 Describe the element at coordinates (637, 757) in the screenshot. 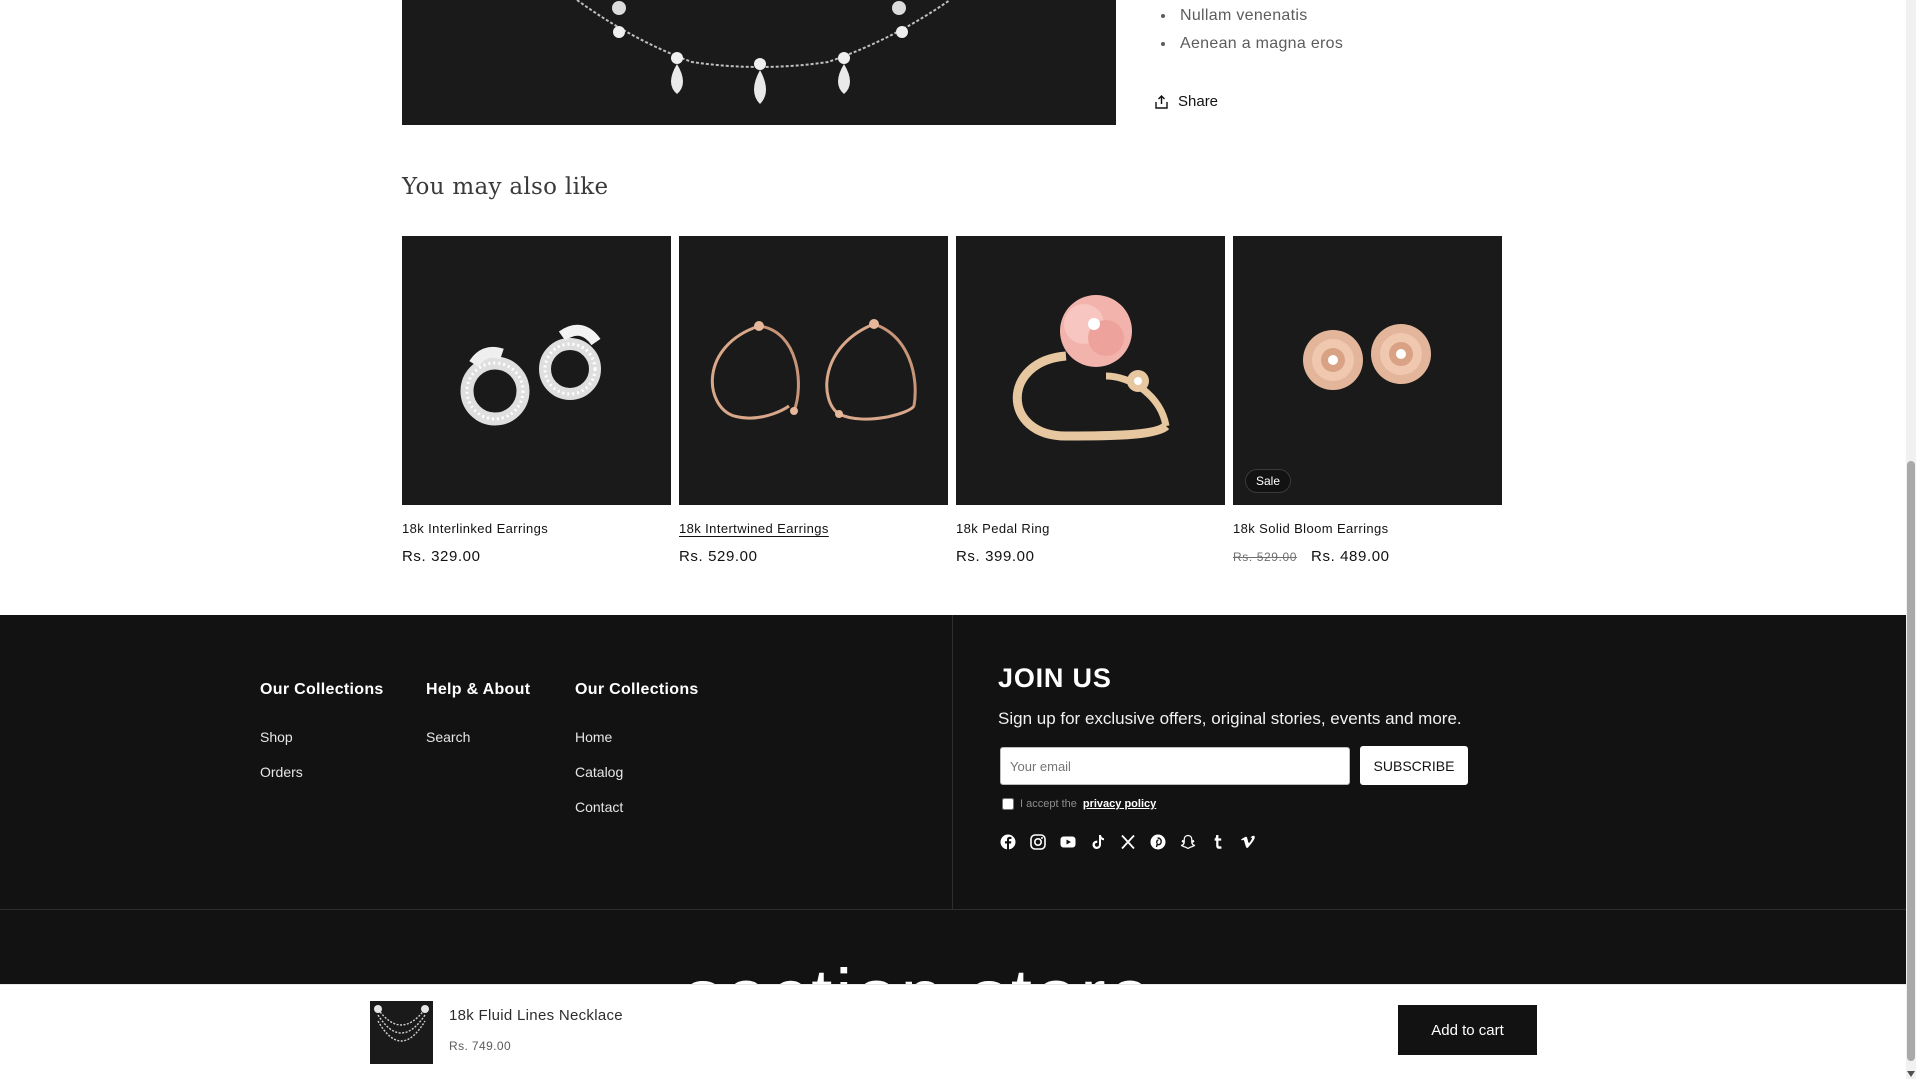

I see `footer-column: Our Collections Home Catalog Contact` at that location.